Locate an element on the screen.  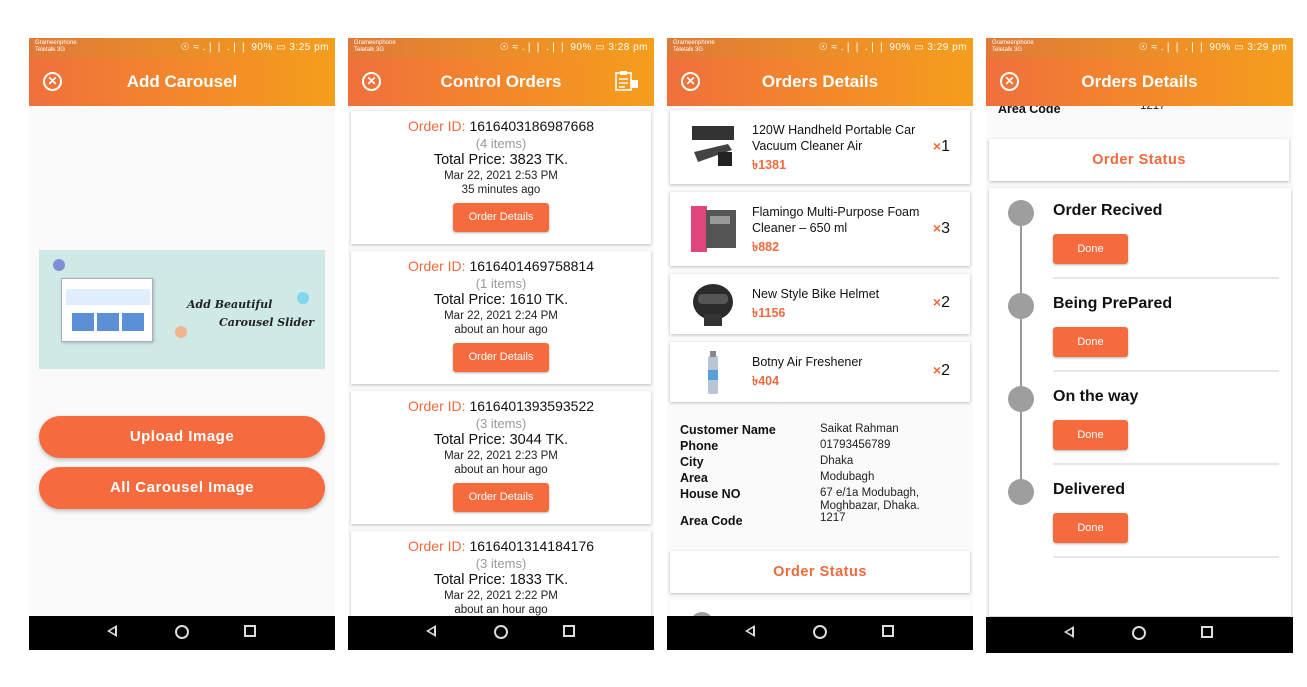
product-quantity: ×3 is located at coordinates (941, 228).